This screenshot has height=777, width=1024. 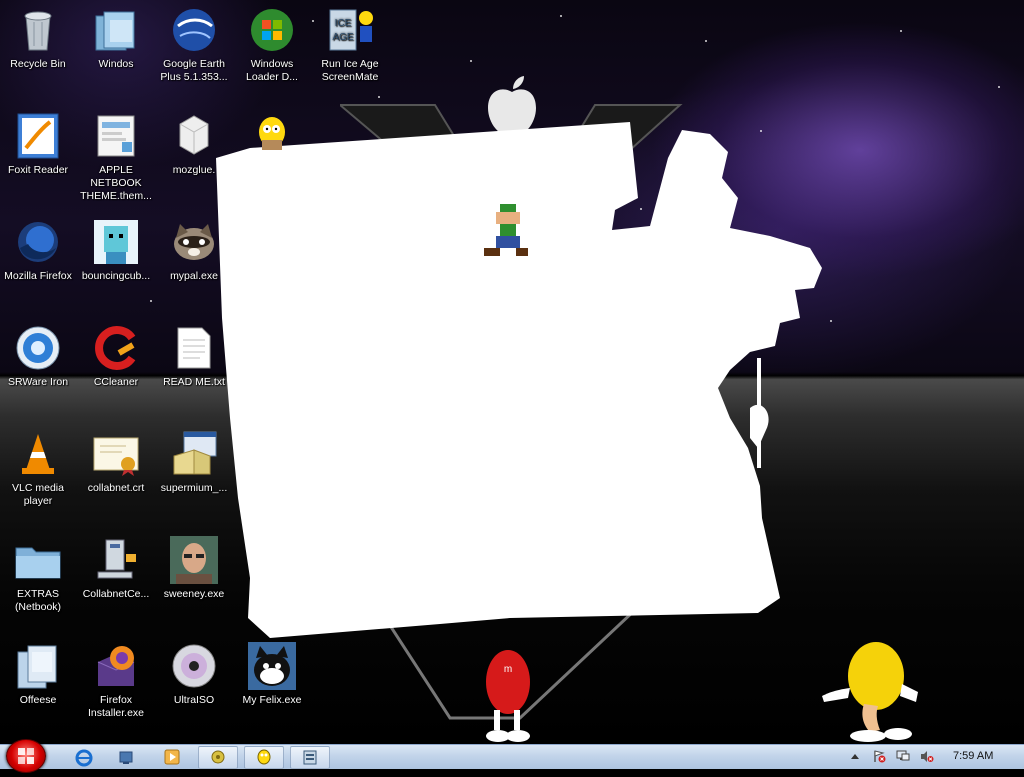 I want to click on recycle-bin-icon, so click(x=38, y=30).